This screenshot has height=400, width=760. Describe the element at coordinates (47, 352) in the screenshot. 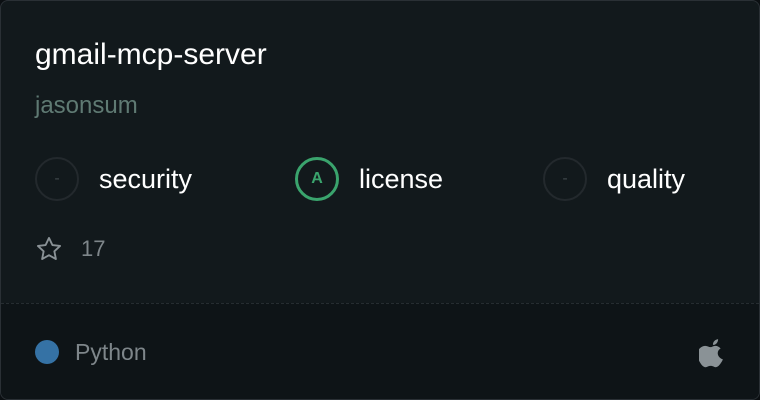

I see `language-color-dot` at that location.